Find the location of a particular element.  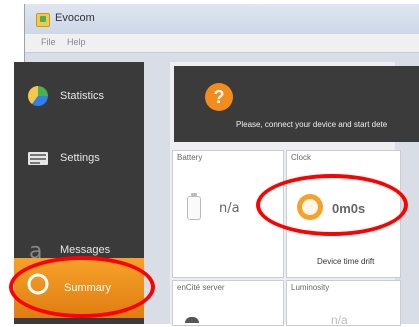

sidebar-item-label: Statistics is located at coordinates (82, 96).